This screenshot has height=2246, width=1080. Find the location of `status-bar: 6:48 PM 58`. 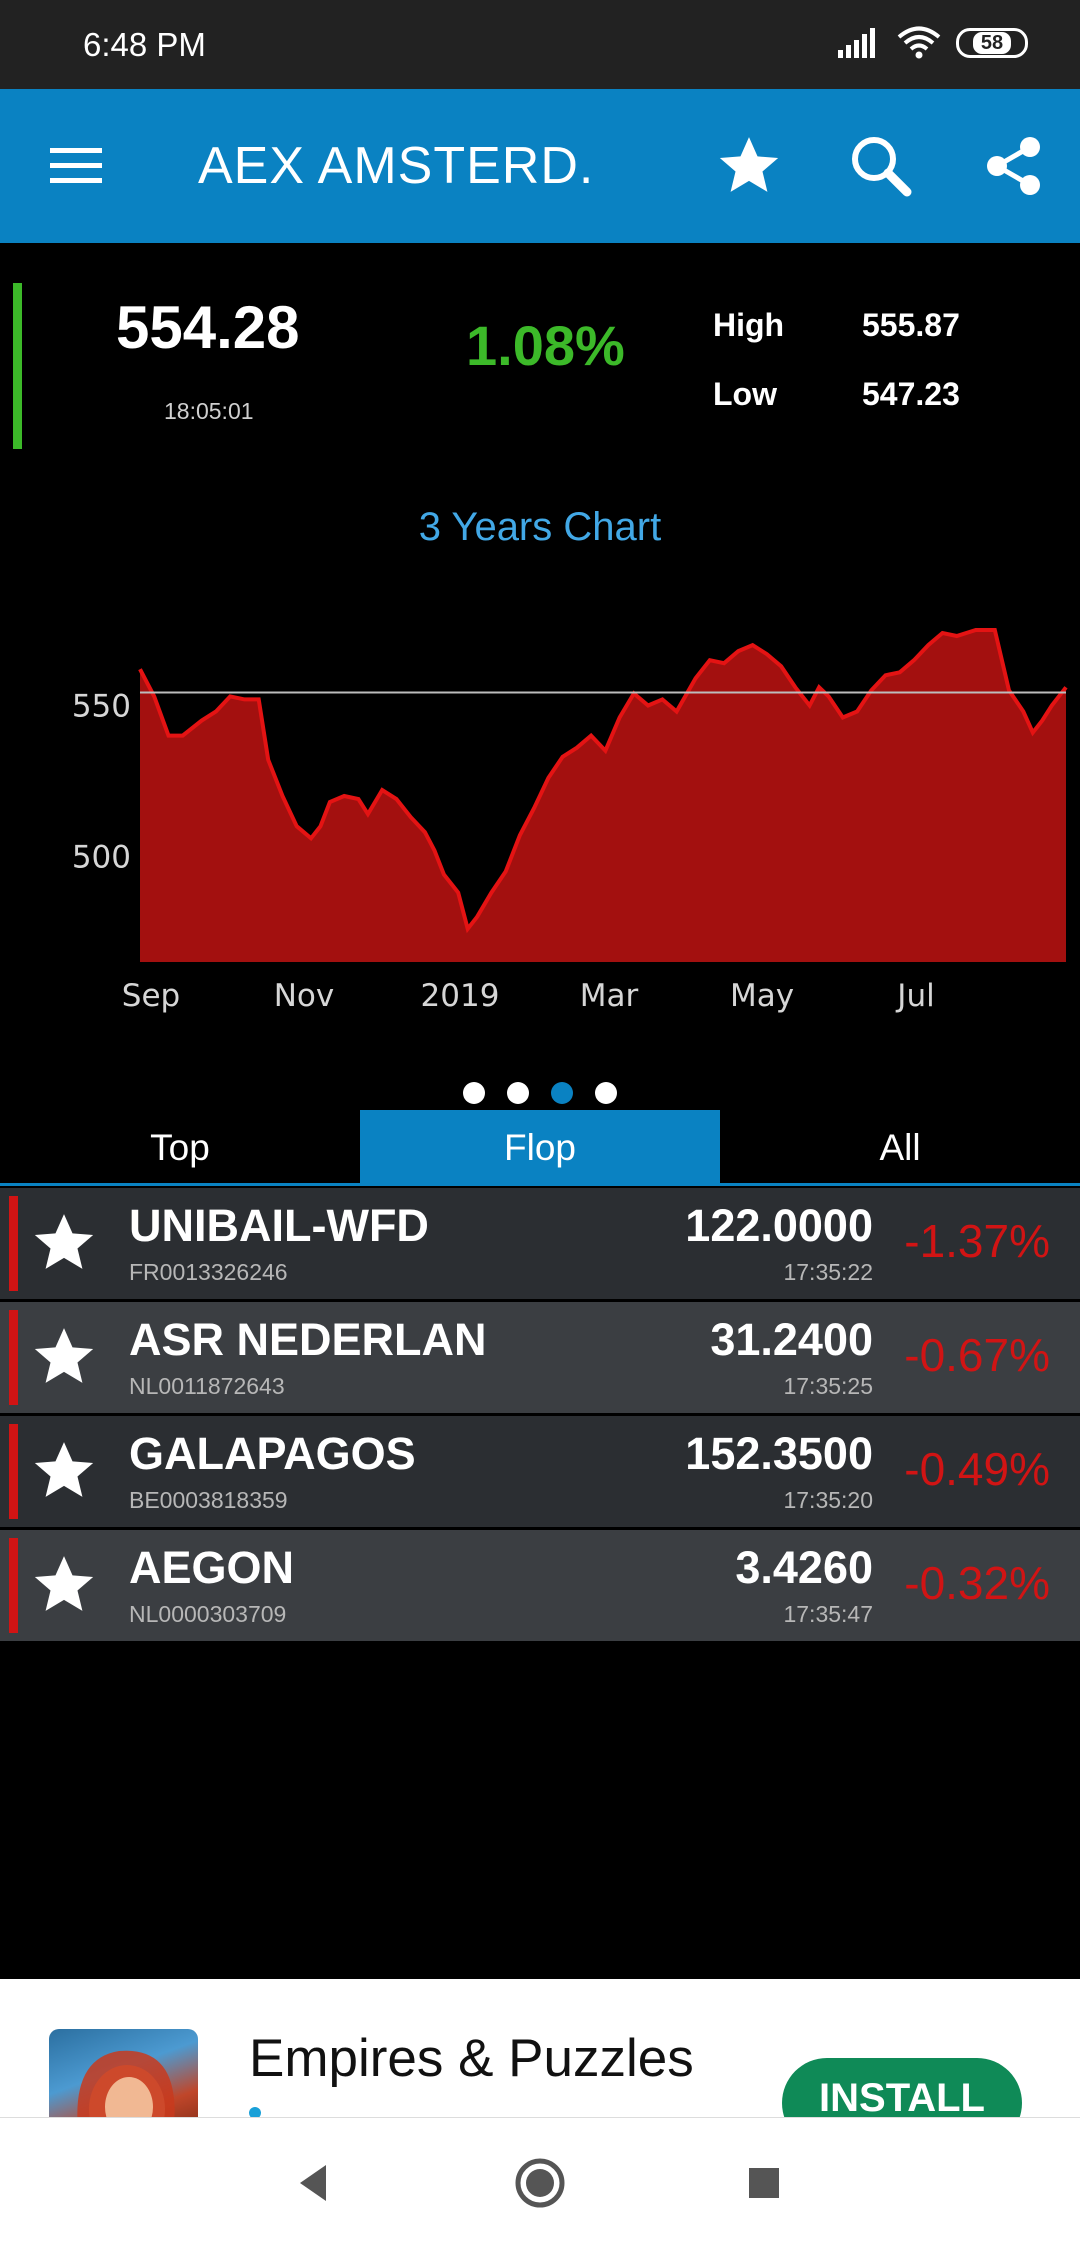

status-bar: 6:48 PM 58 is located at coordinates (540, 44).